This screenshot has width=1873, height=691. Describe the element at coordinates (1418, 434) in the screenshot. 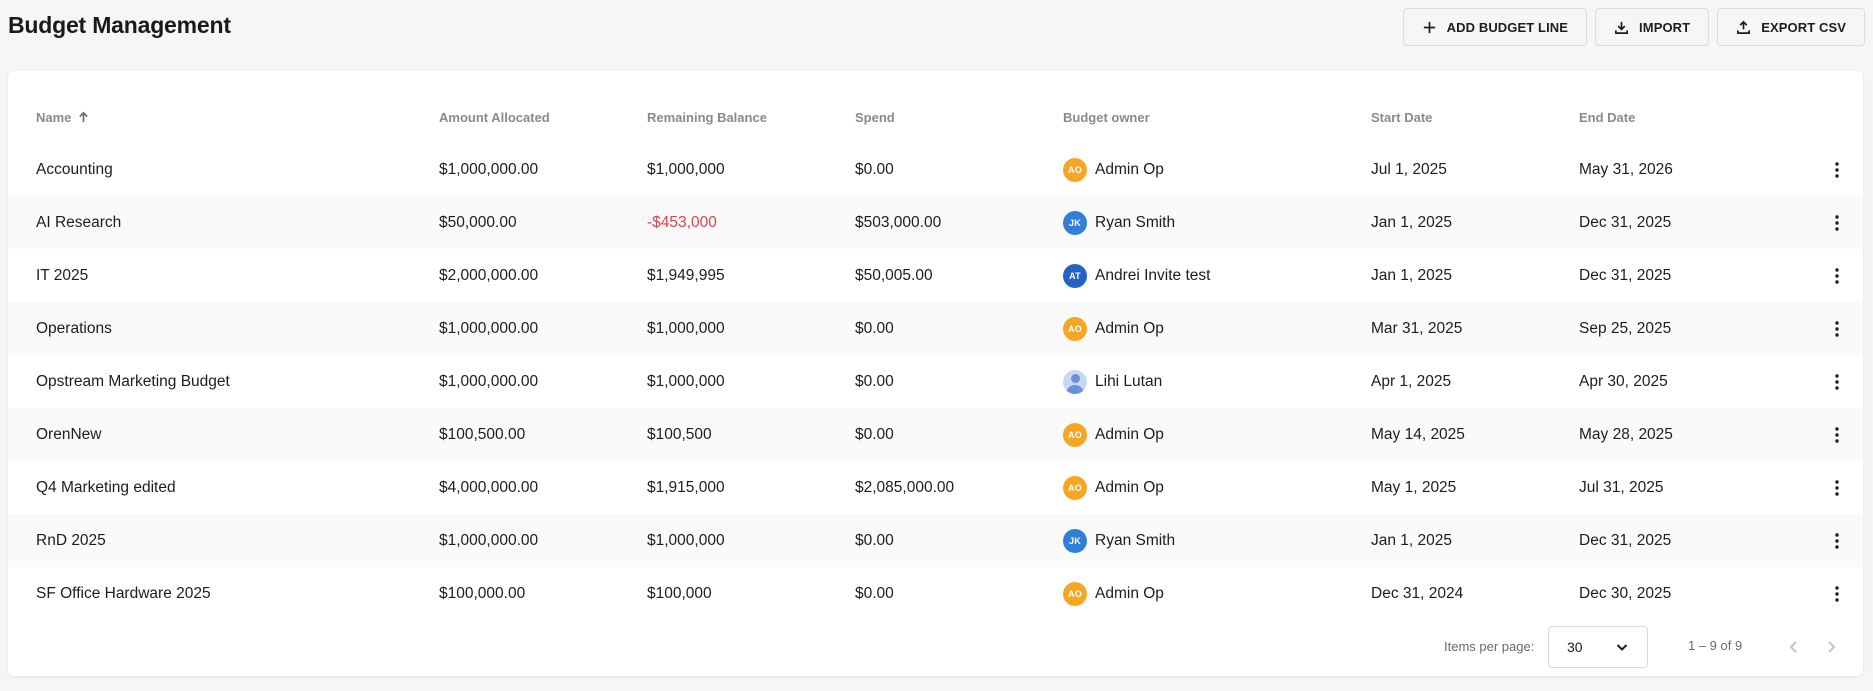

I see `cell-start-date: May 14, 2025` at that location.